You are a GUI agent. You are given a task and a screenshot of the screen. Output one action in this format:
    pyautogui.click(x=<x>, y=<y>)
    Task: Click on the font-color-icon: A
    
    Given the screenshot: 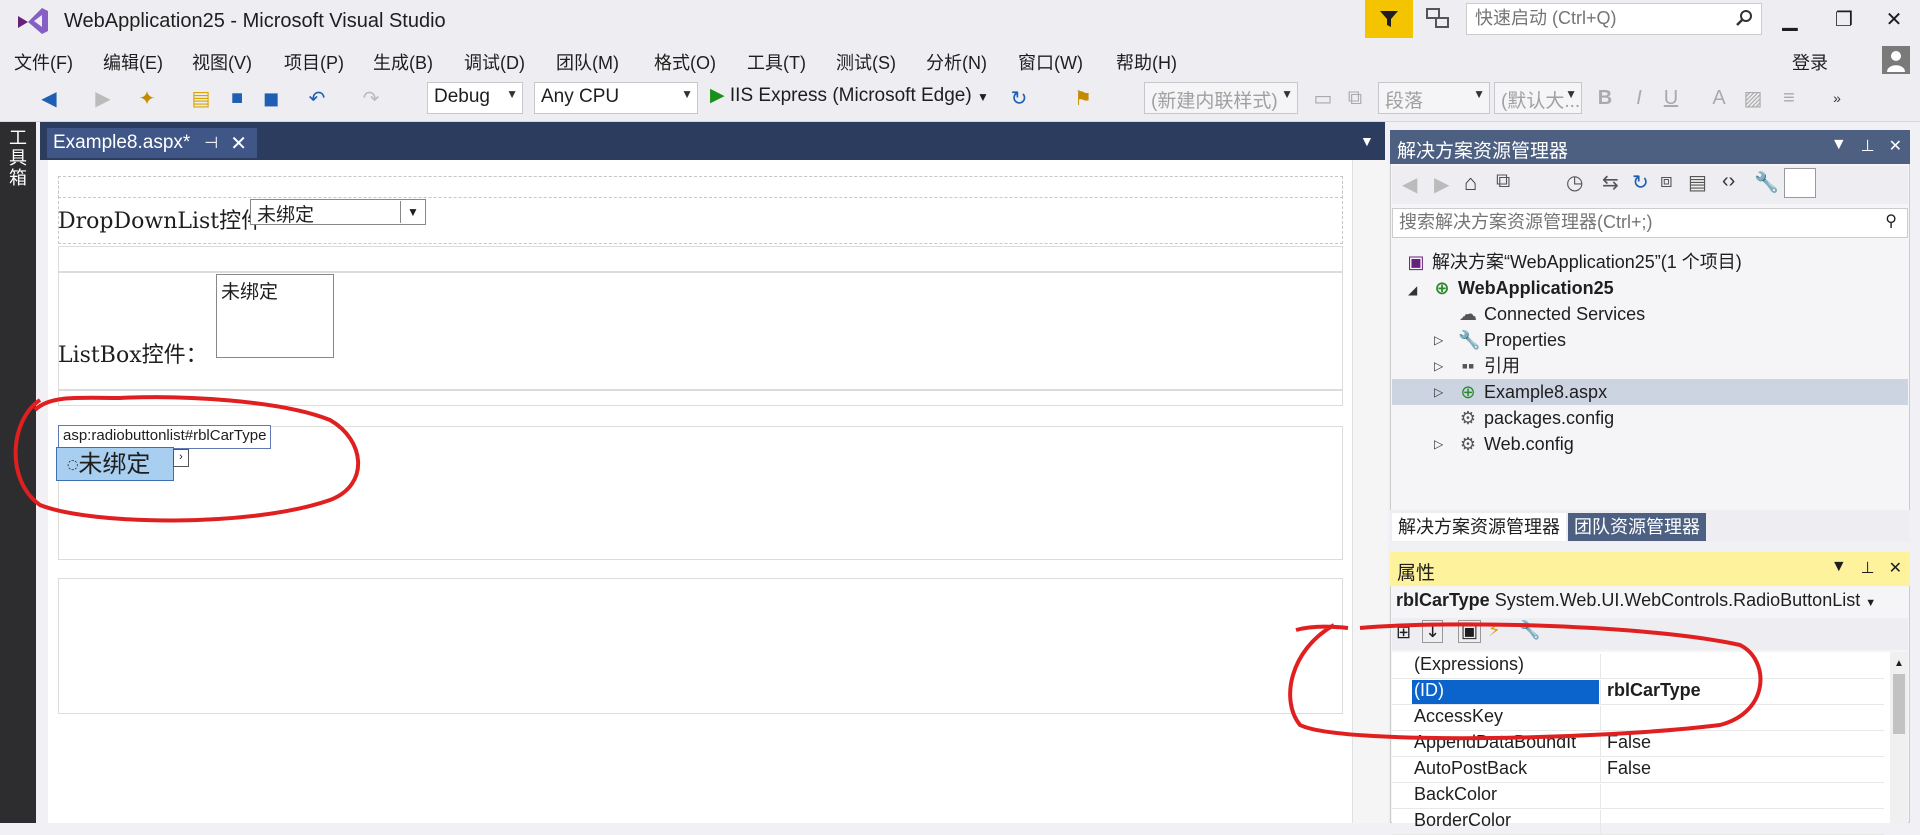 What is the action you would take?
    pyautogui.click(x=1719, y=98)
    